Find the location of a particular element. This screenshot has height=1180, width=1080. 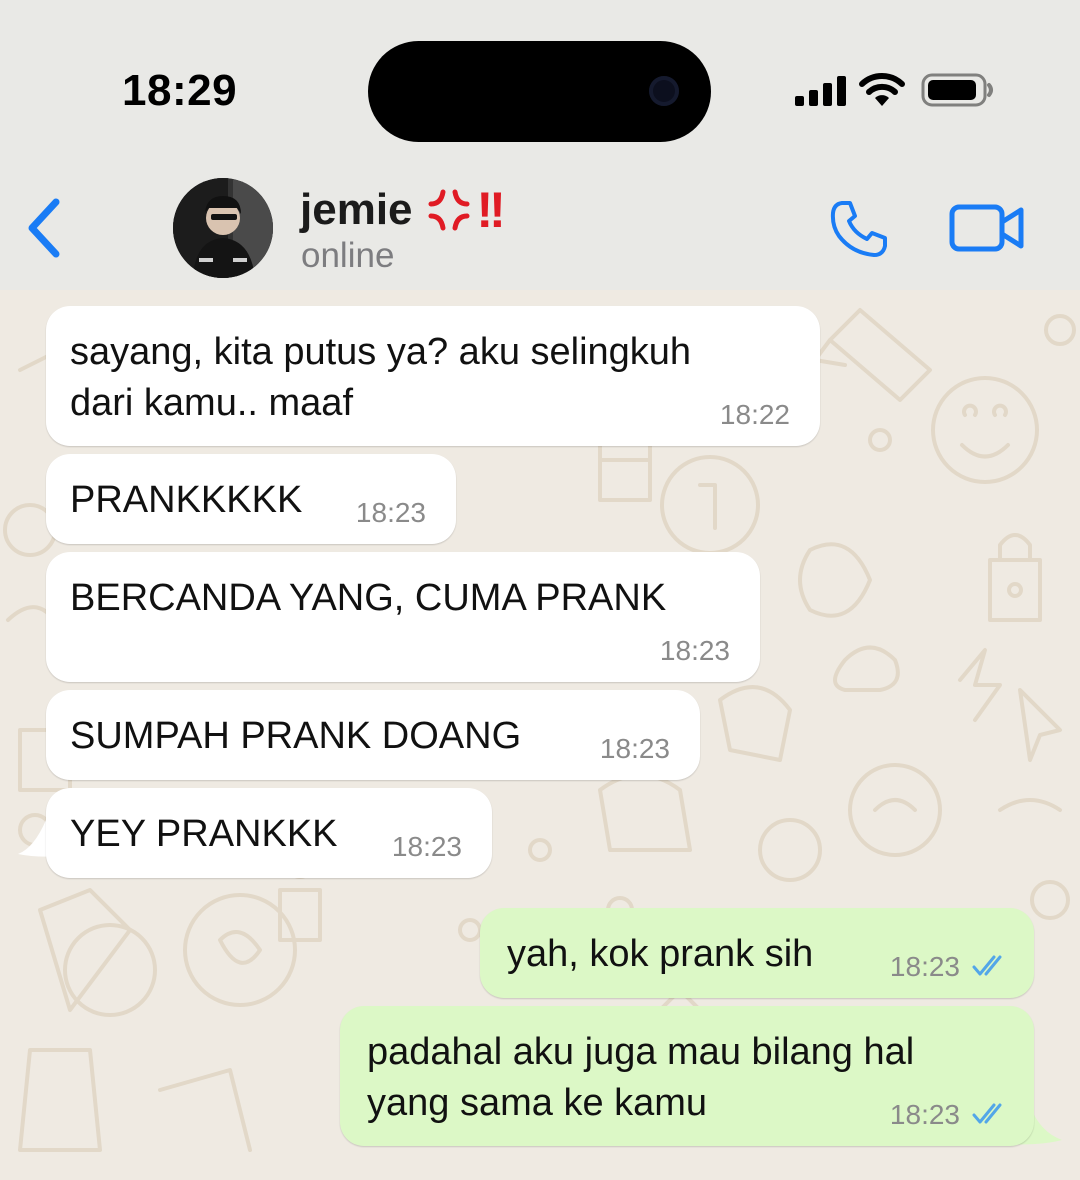

status-time: 18:29 is located at coordinates (180, 90).